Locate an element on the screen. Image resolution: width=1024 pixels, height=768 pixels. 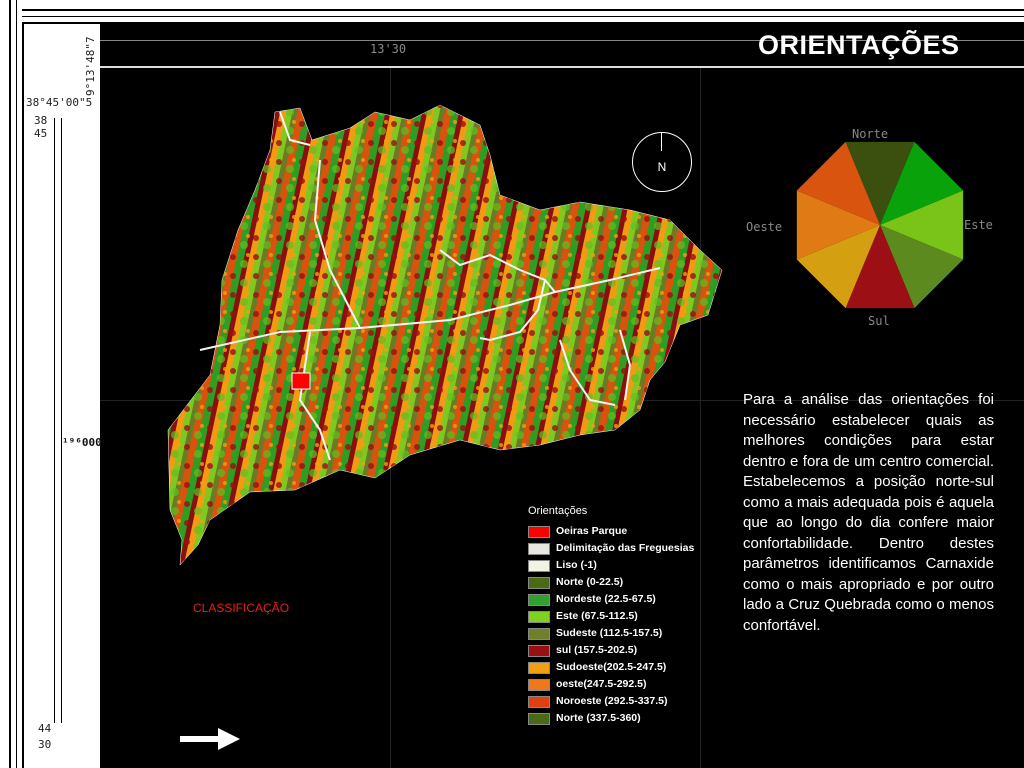
legend-item: Nordeste (22.5-67.5) is located at coordinates (628, 600).